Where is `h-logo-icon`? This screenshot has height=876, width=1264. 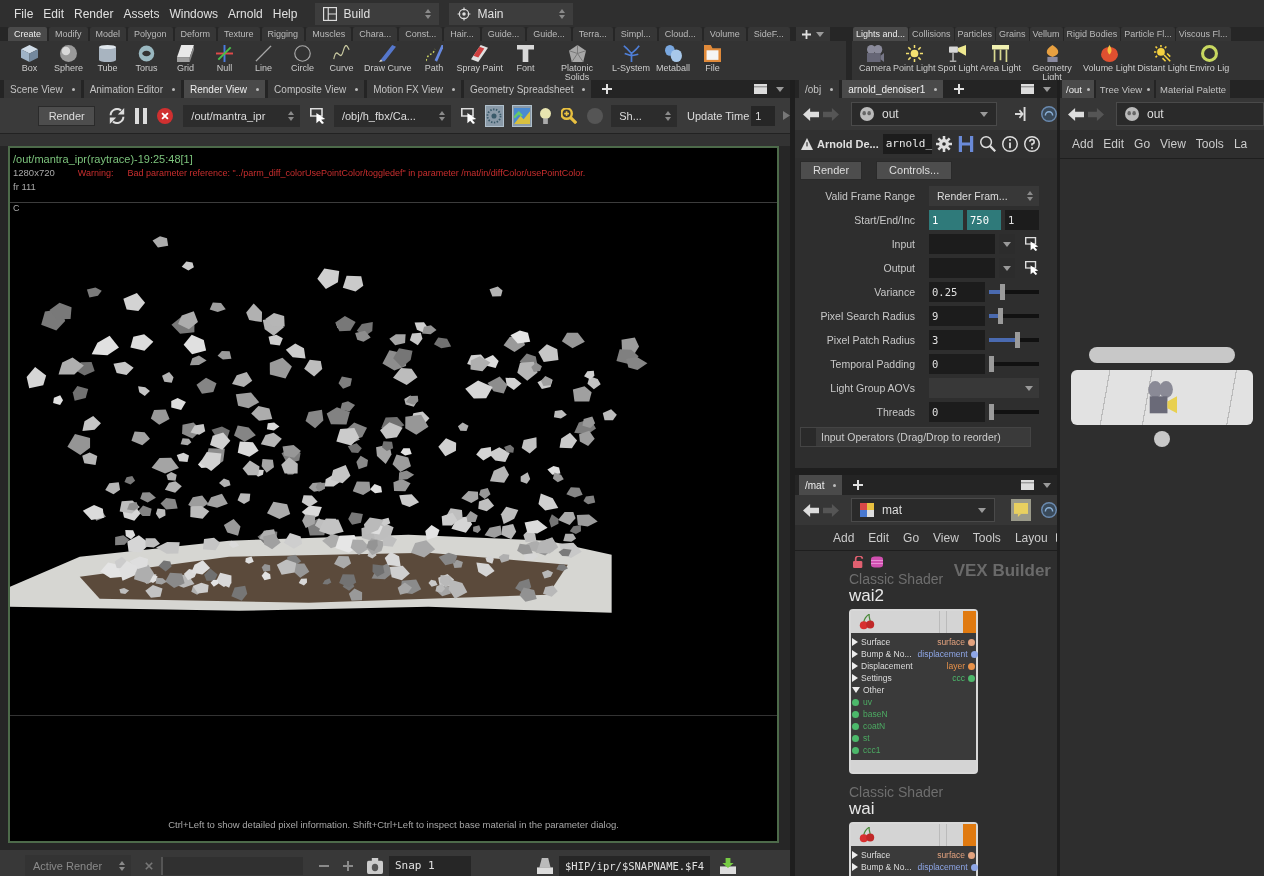 h-logo-icon is located at coordinates (965, 144).